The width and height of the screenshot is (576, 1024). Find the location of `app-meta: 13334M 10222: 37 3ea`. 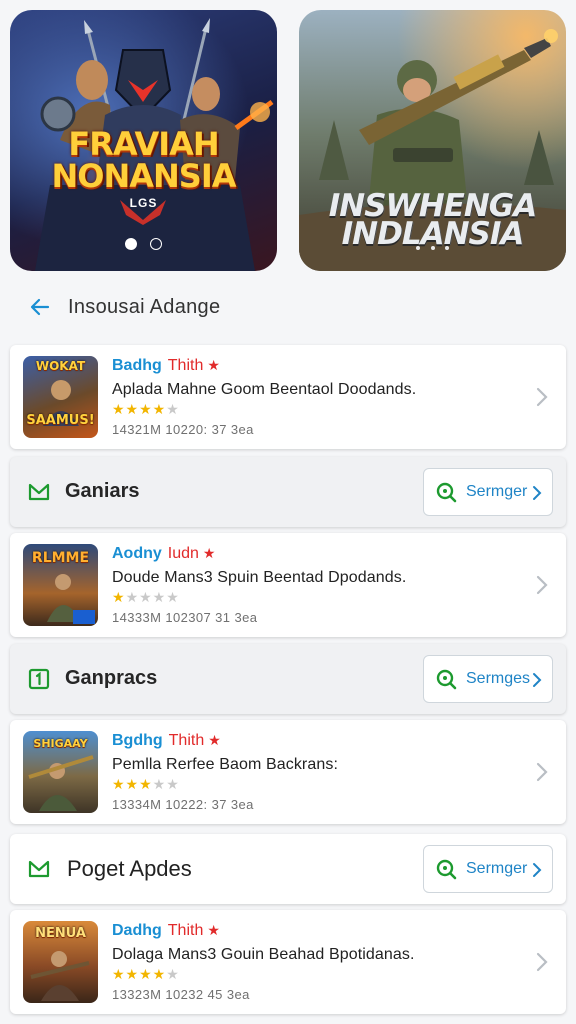

app-meta: 13334M 10222: 37 3ea is located at coordinates (183, 804).